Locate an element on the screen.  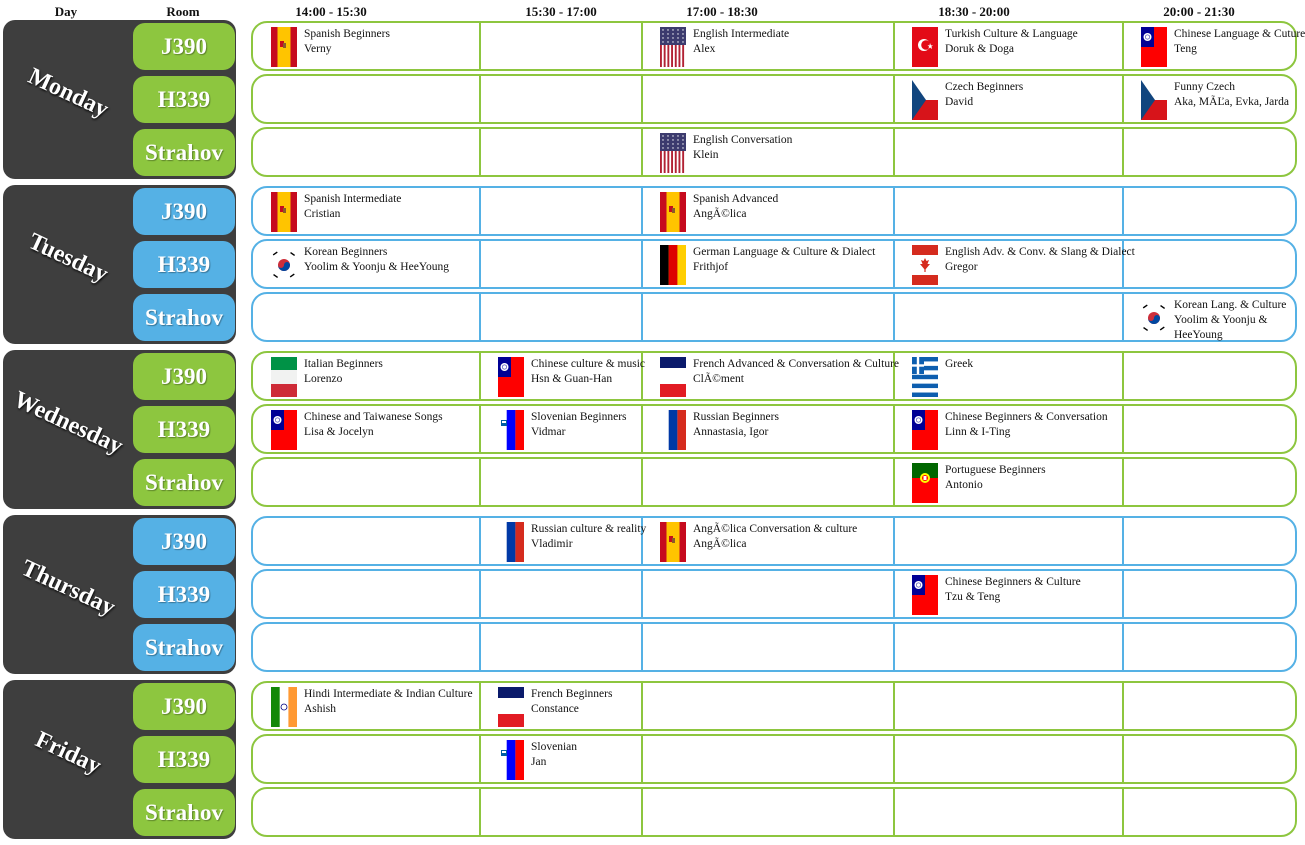
course-teacher: Verny is located at coordinates (318, 49).